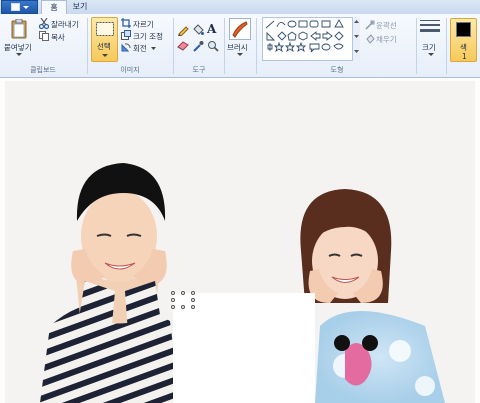 Image resolution: width=480 pixels, height=403 pixels. I want to click on brushes-button: 브러시, so click(237, 47).